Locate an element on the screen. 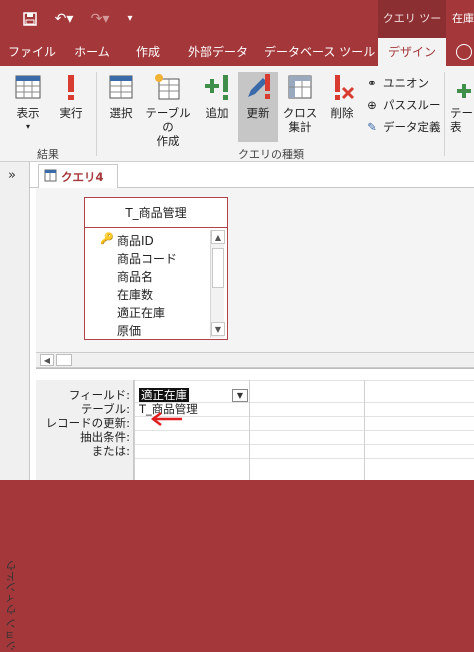 This screenshot has width=474, height=652. query-object-icon is located at coordinates (50, 175).